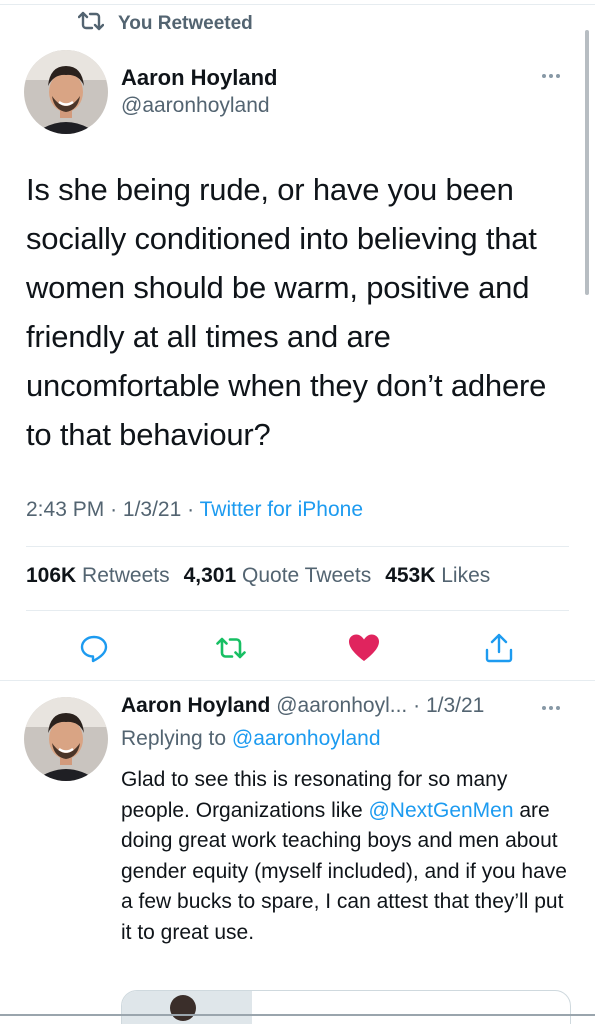 The height and width of the screenshot is (1024, 595). I want to click on retweets-stat: 106K Retweets, so click(98, 576).